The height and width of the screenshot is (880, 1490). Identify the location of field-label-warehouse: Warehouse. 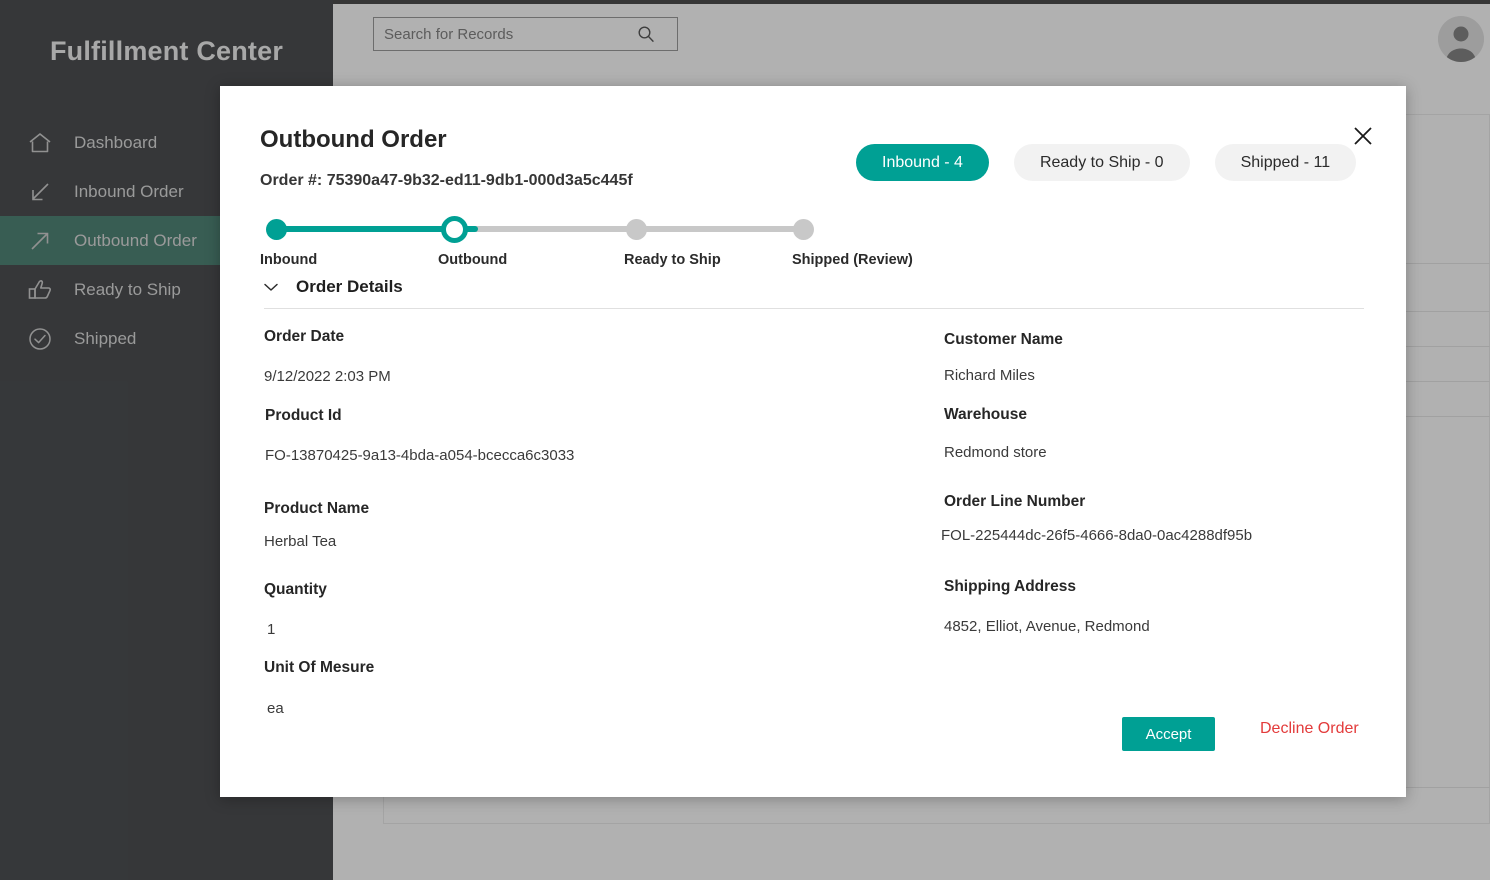
(985, 414).